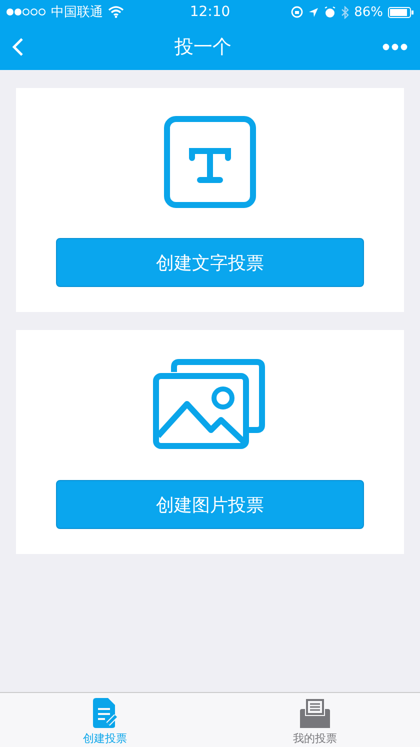 This screenshot has height=747, width=420. What do you see at coordinates (210, 162) in the screenshot?
I see `text-icon` at bounding box center [210, 162].